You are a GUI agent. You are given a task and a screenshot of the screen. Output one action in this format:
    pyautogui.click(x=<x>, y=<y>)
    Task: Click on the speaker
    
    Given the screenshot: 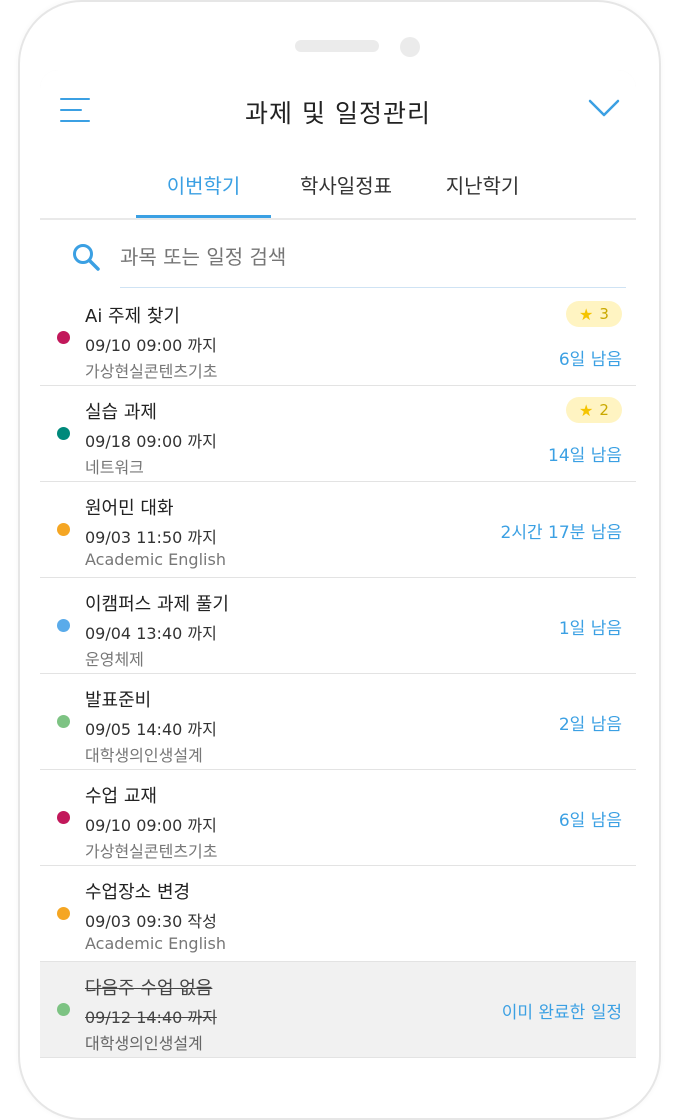 What is the action you would take?
    pyautogui.click(x=337, y=46)
    